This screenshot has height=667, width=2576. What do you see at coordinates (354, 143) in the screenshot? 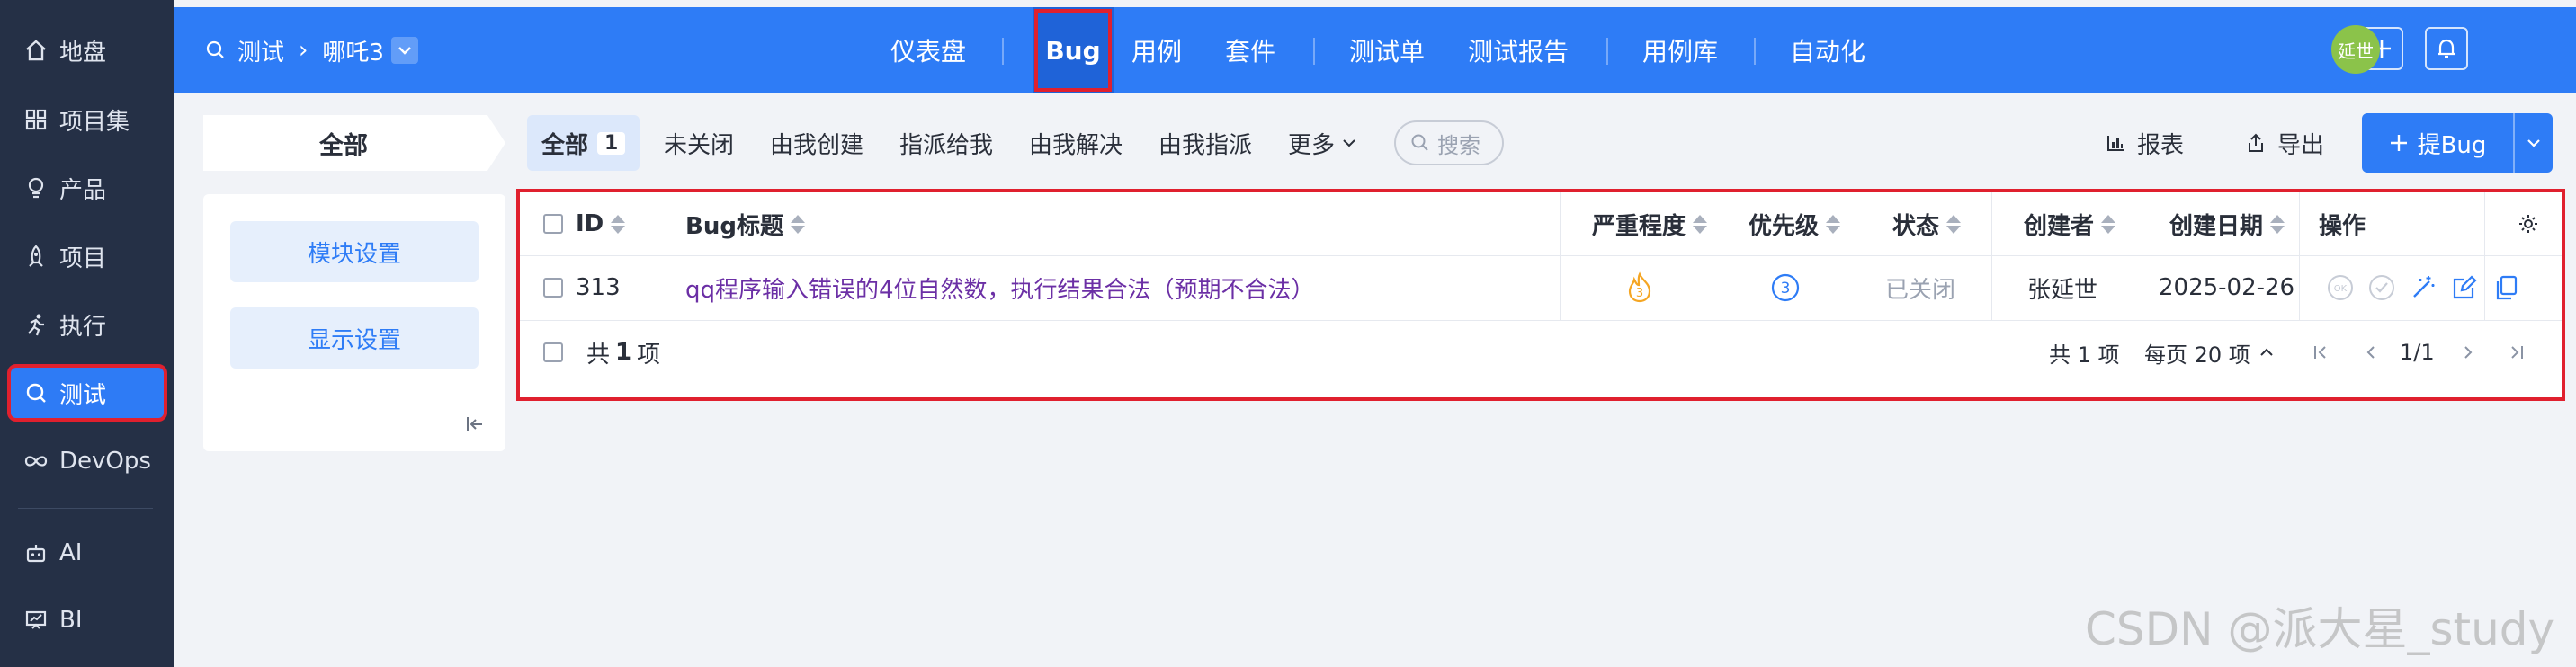
I see `module-all-tab: 全部` at bounding box center [354, 143].